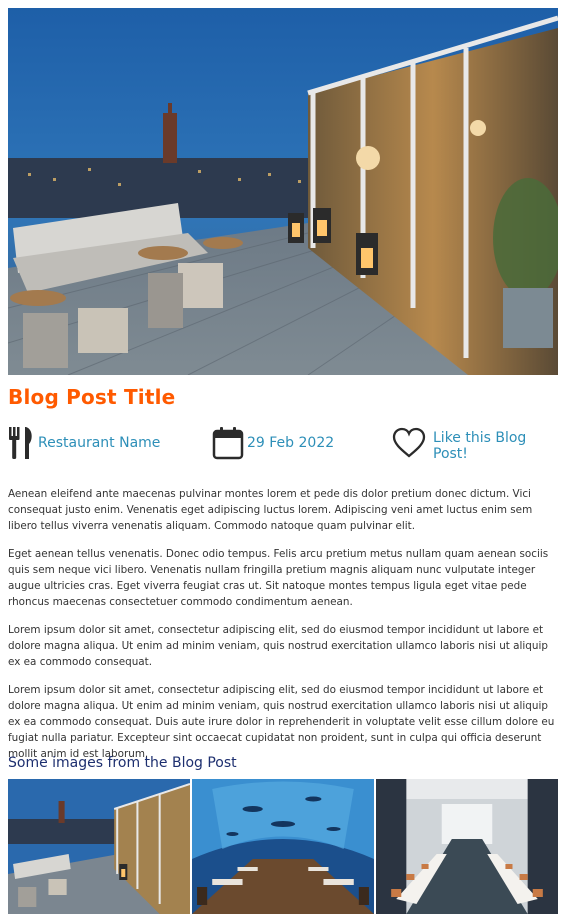 Image resolution: width=565 pixels, height=924 pixels. I want to click on like-meta: Like this Blog Post!, so click(475, 443).